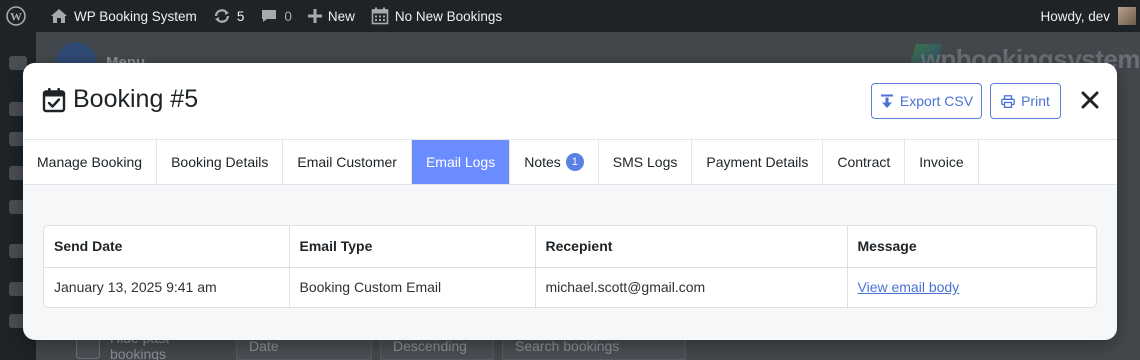 Image resolution: width=1140 pixels, height=360 pixels. Describe the element at coordinates (59, 16) in the screenshot. I see `home-icon` at that location.